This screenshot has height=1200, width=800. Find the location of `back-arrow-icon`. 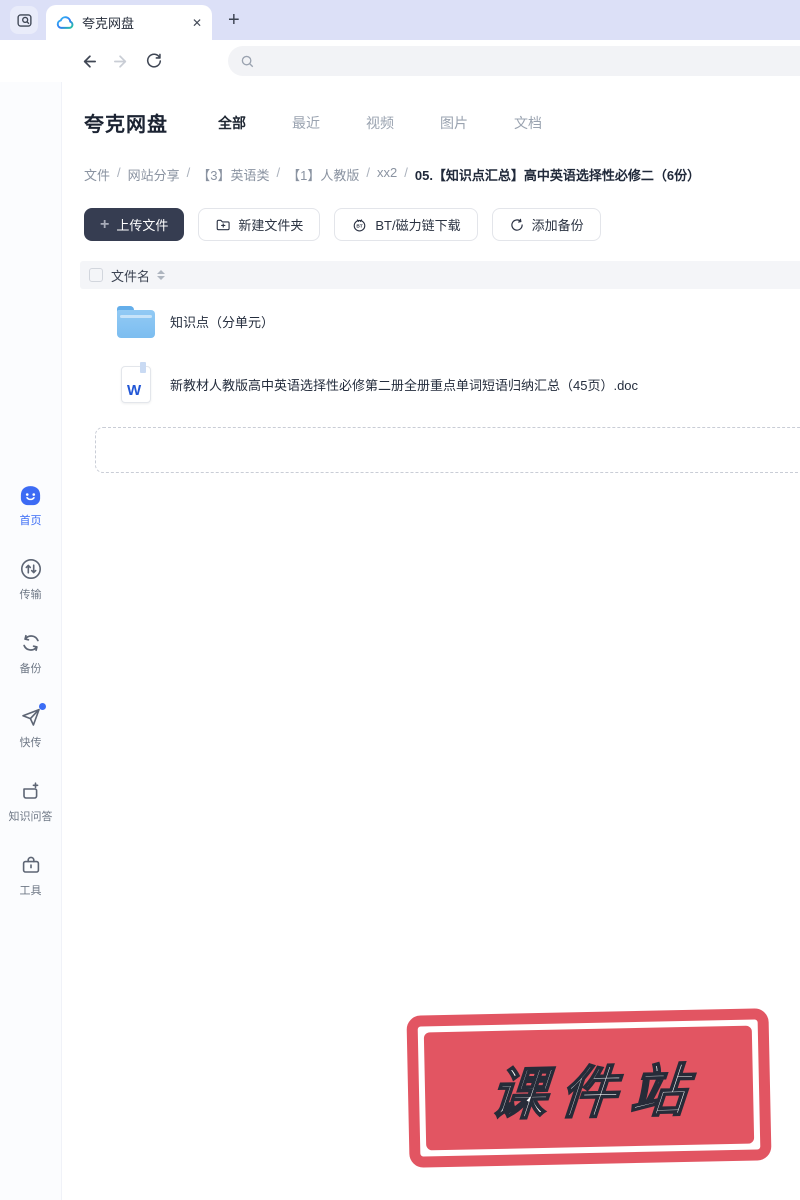

back-arrow-icon is located at coordinates (89, 61).